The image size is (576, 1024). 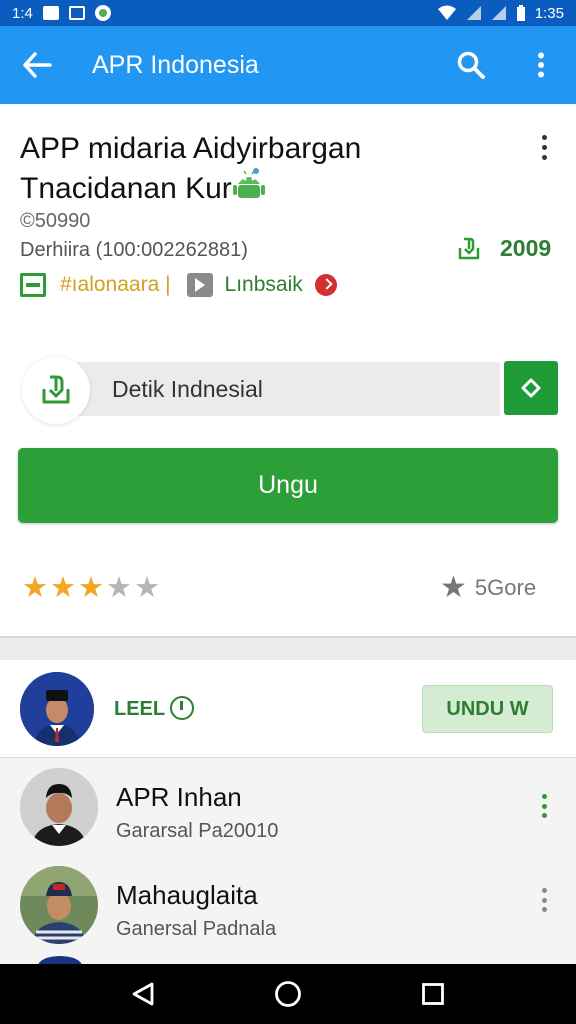 I want to click on arrow-left-icon, so click(x=37, y=65).